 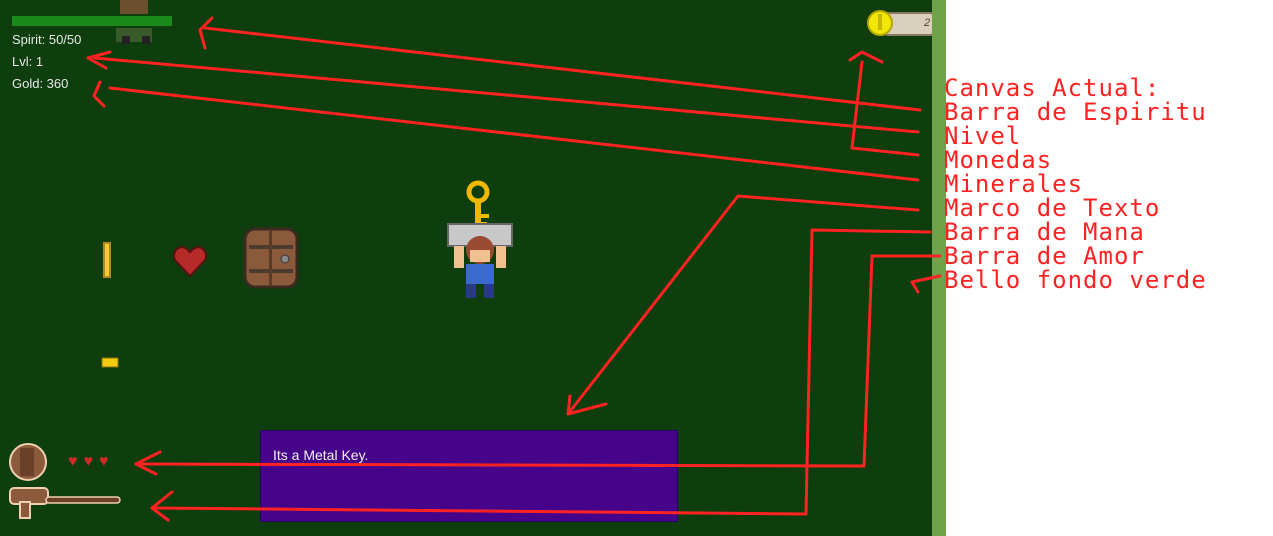 What do you see at coordinates (1044, 232) in the screenshot?
I see `annotation-line-6: Barra de Mana` at bounding box center [1044, 232].